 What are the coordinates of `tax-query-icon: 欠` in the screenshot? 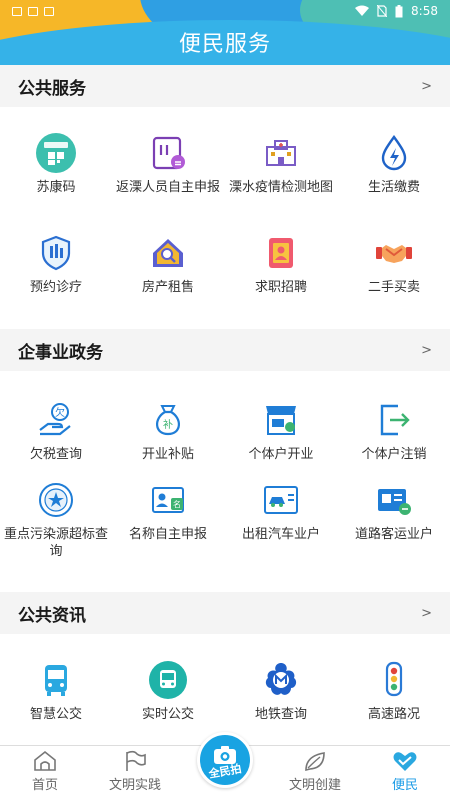 It's located at (56, 420).